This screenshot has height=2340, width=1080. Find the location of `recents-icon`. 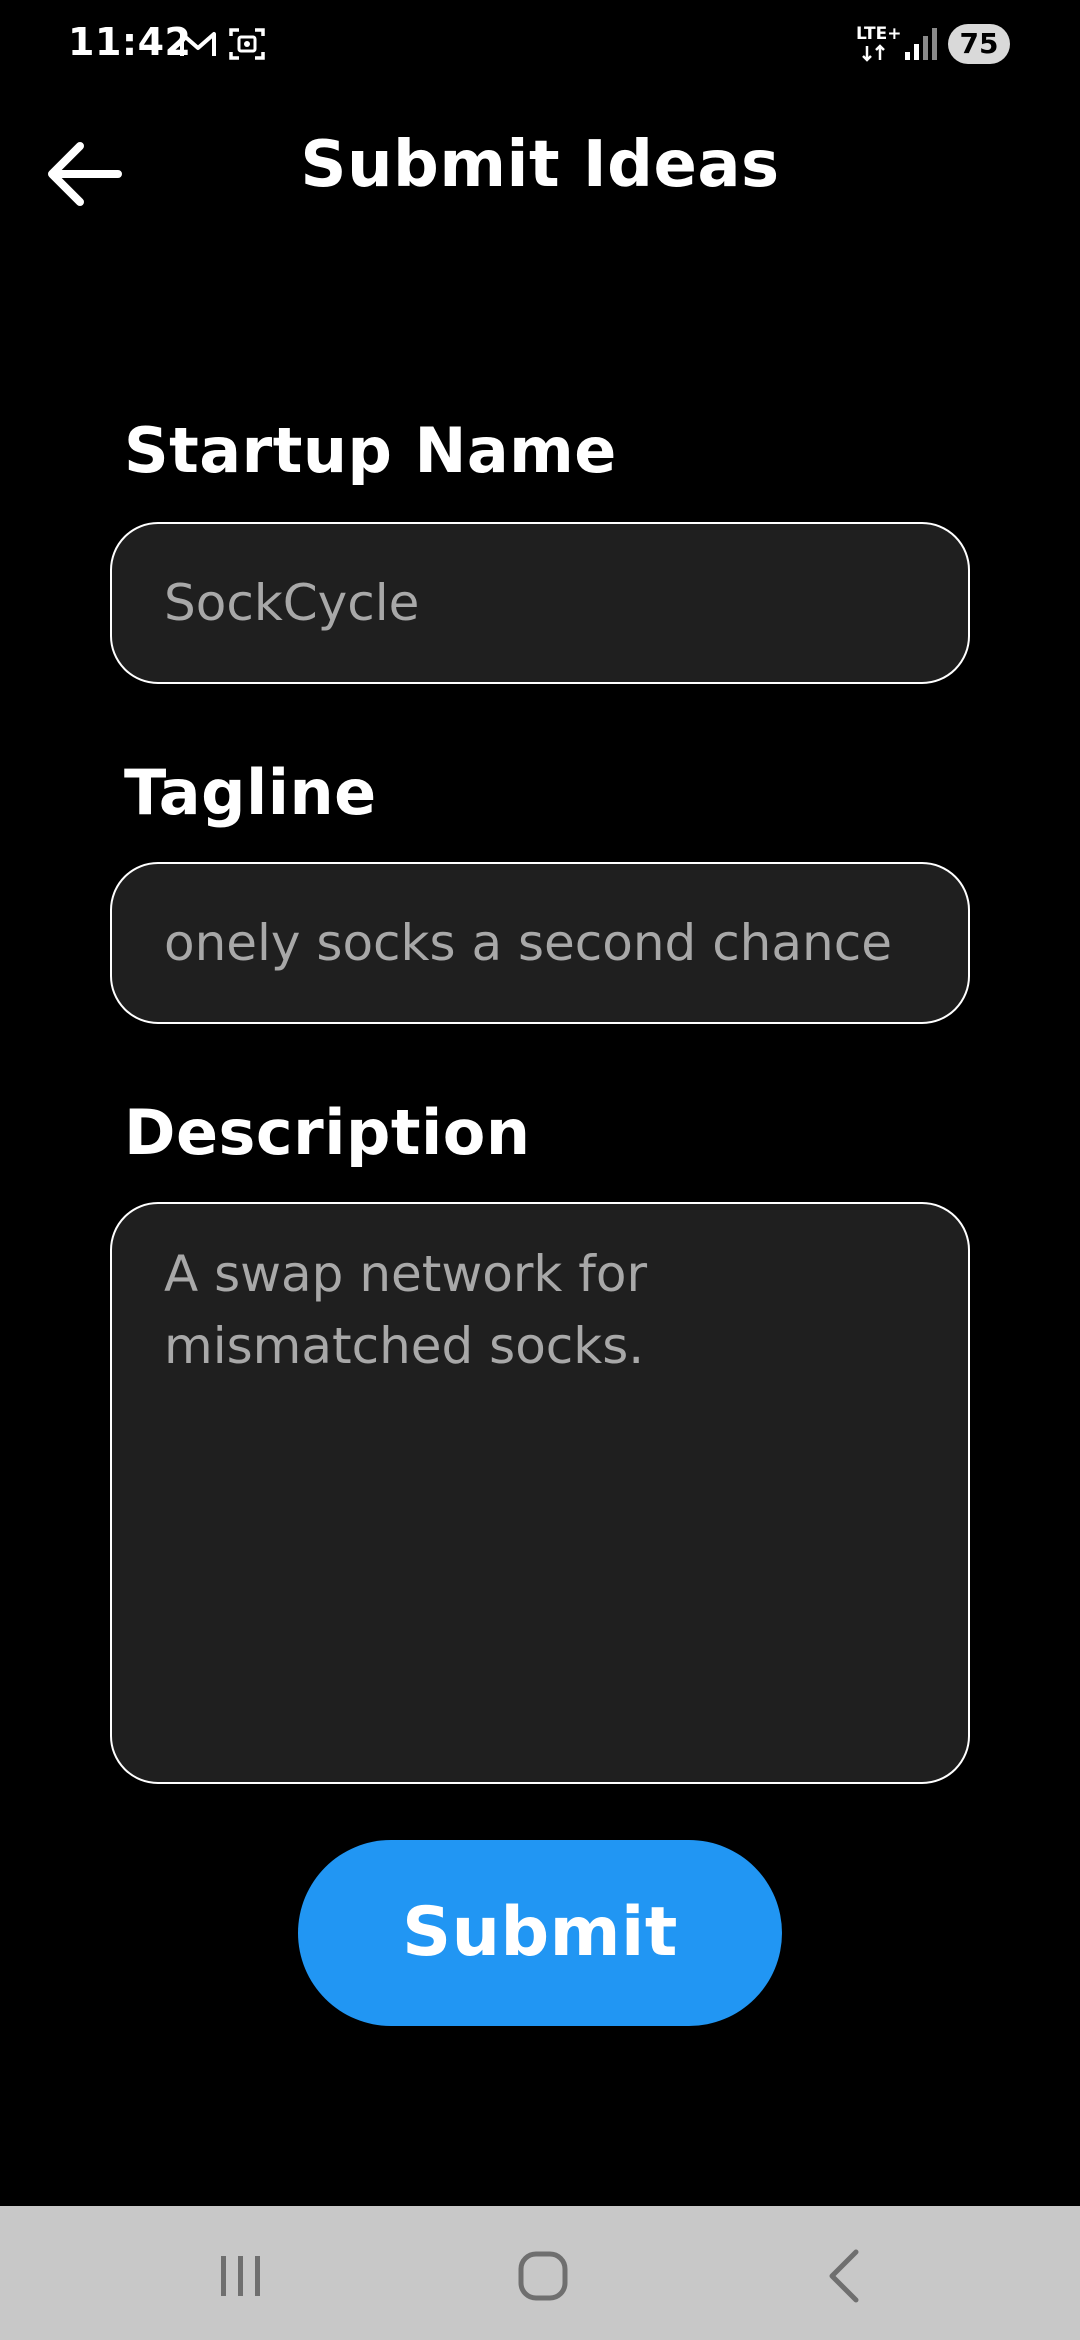

recents-icon is located at coordinates (241, 2275).